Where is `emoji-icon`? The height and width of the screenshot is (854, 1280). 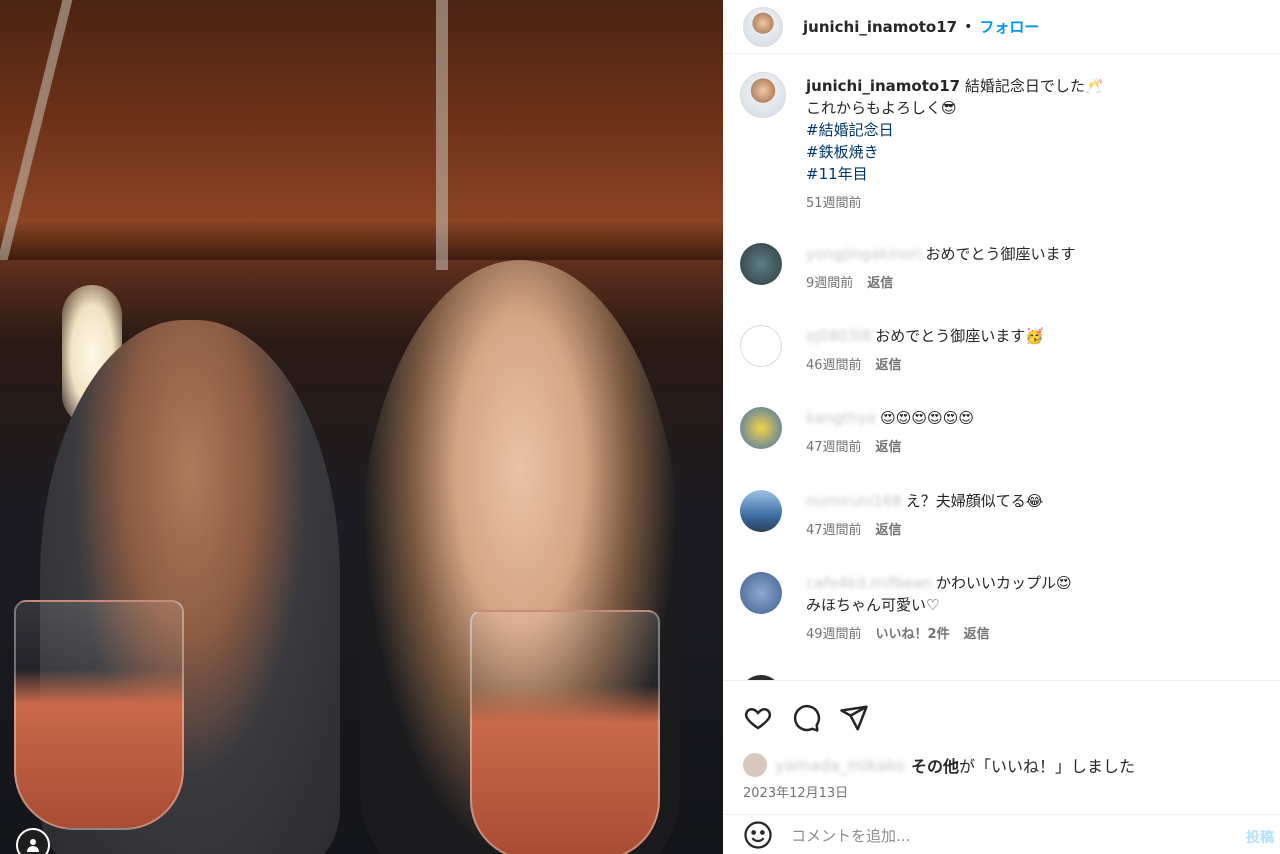 emoji-icon is located at coordinates (758, 835).